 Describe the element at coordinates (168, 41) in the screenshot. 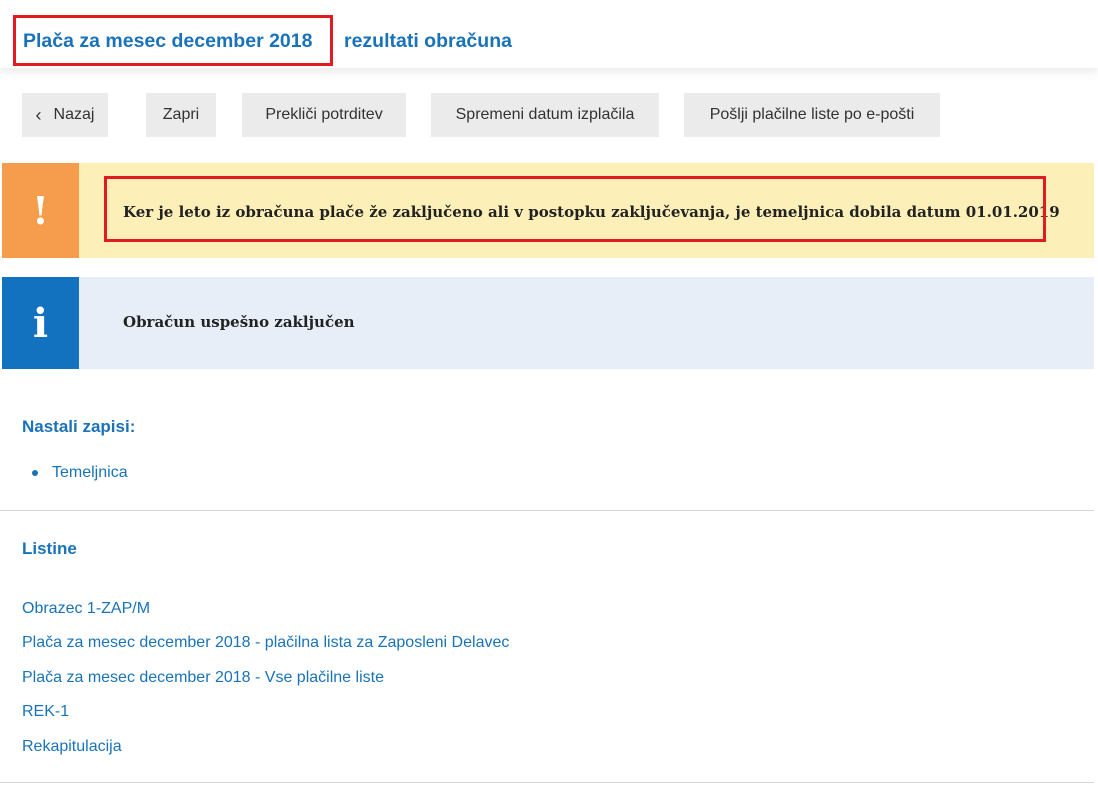

I see `page-title: Plača za mesec december 2018` at that location.